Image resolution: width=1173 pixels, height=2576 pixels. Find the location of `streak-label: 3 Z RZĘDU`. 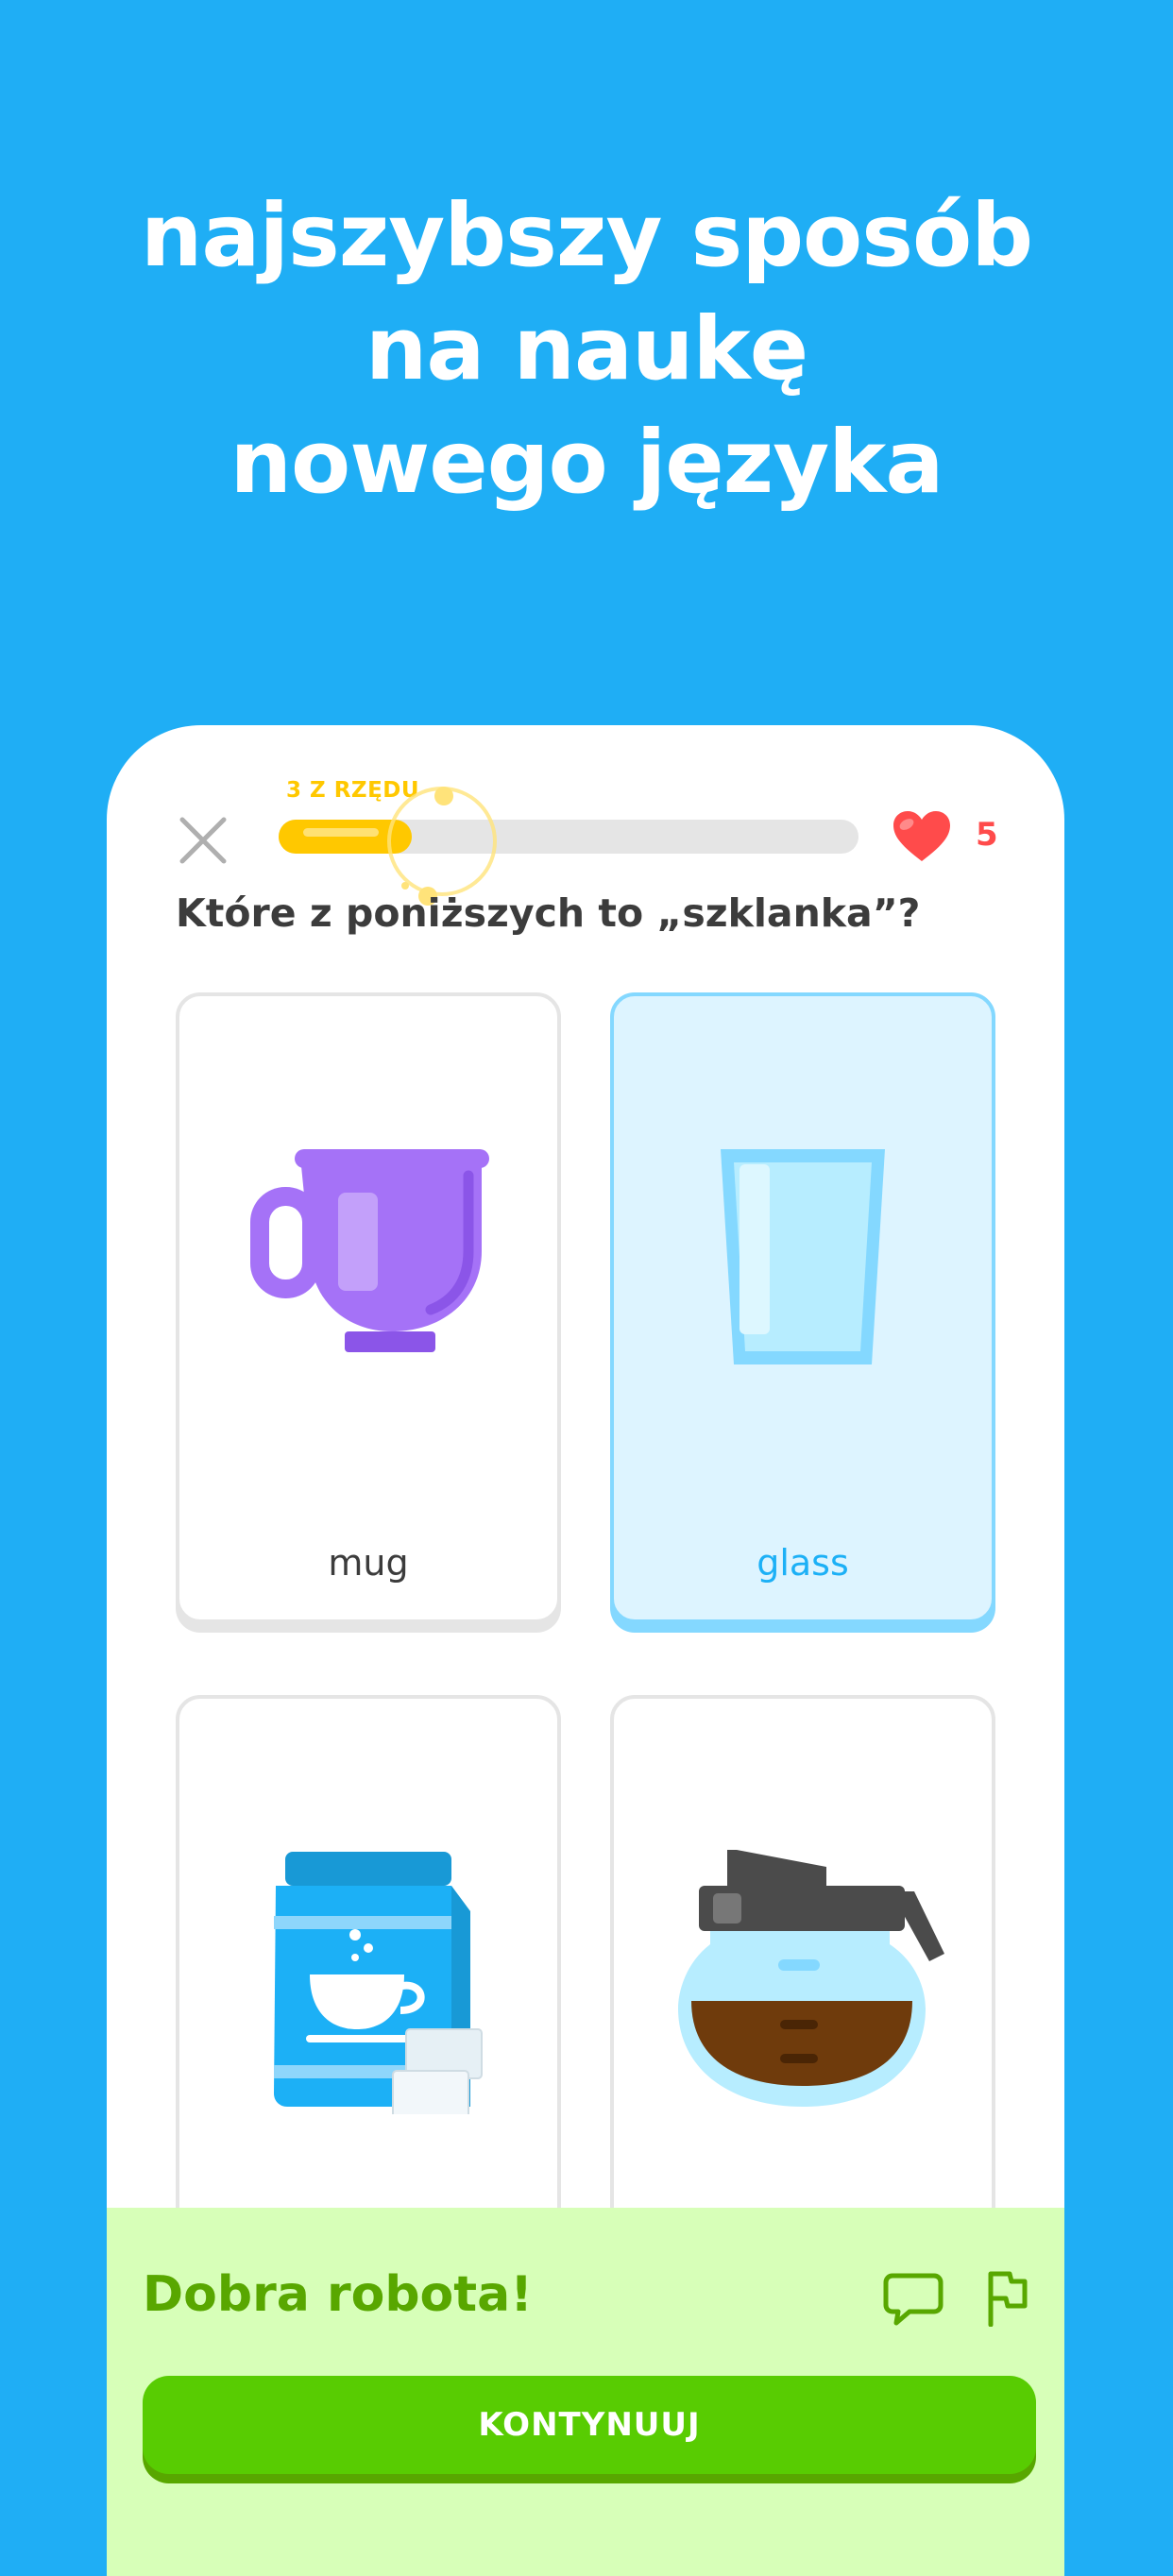

streak-label: 3 Z RZĘDU is located at coordinates (353, 790).